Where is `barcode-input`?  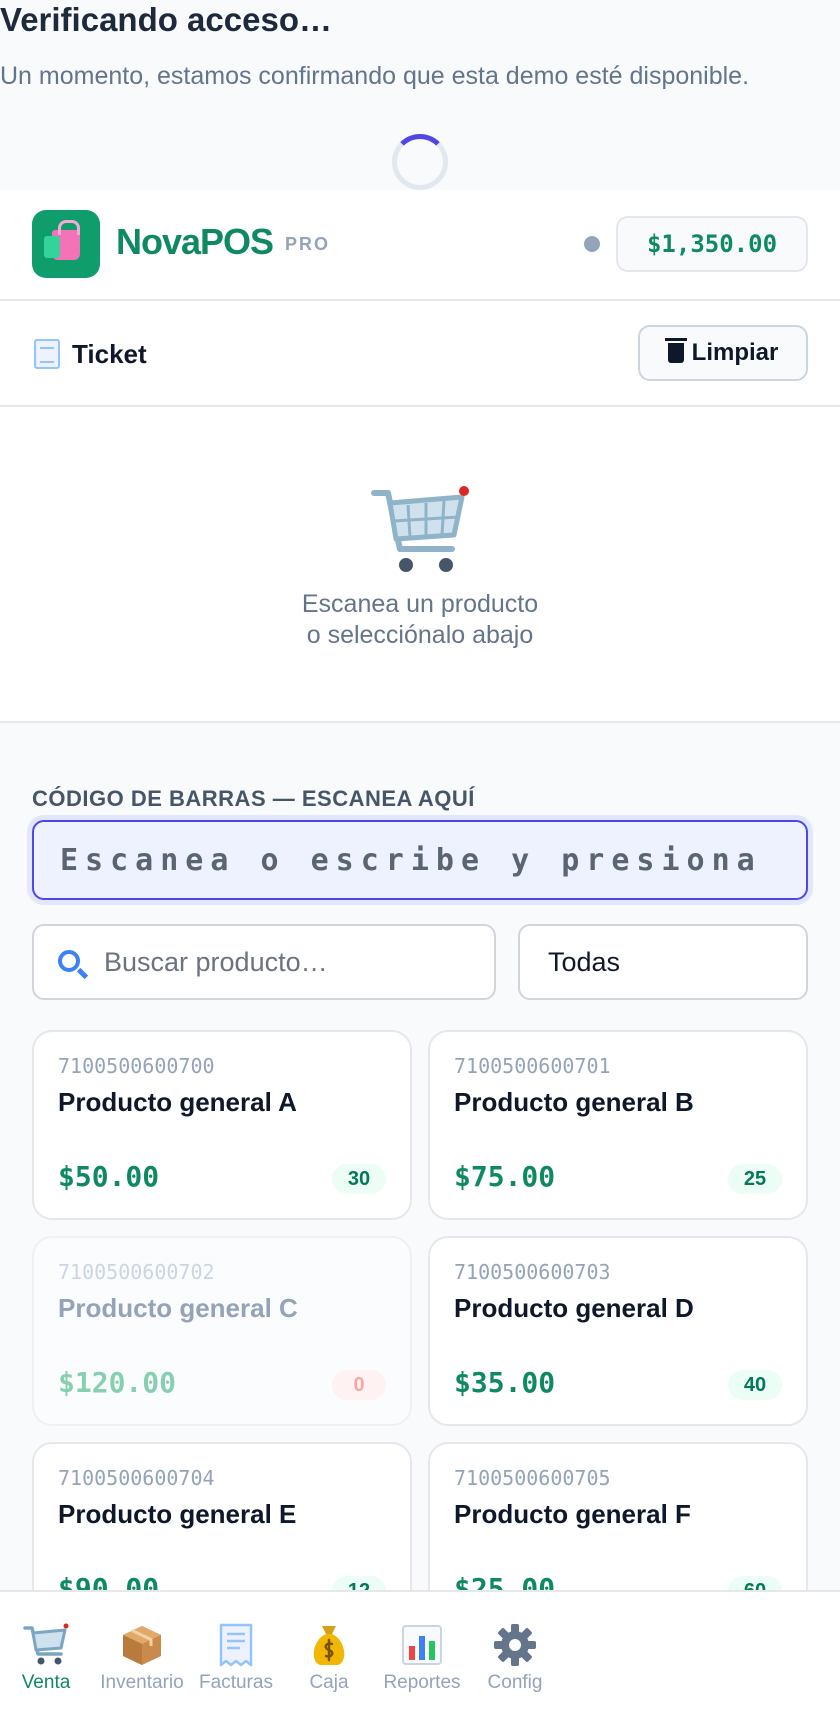 barcode-input is located at coordinates (420, 860).